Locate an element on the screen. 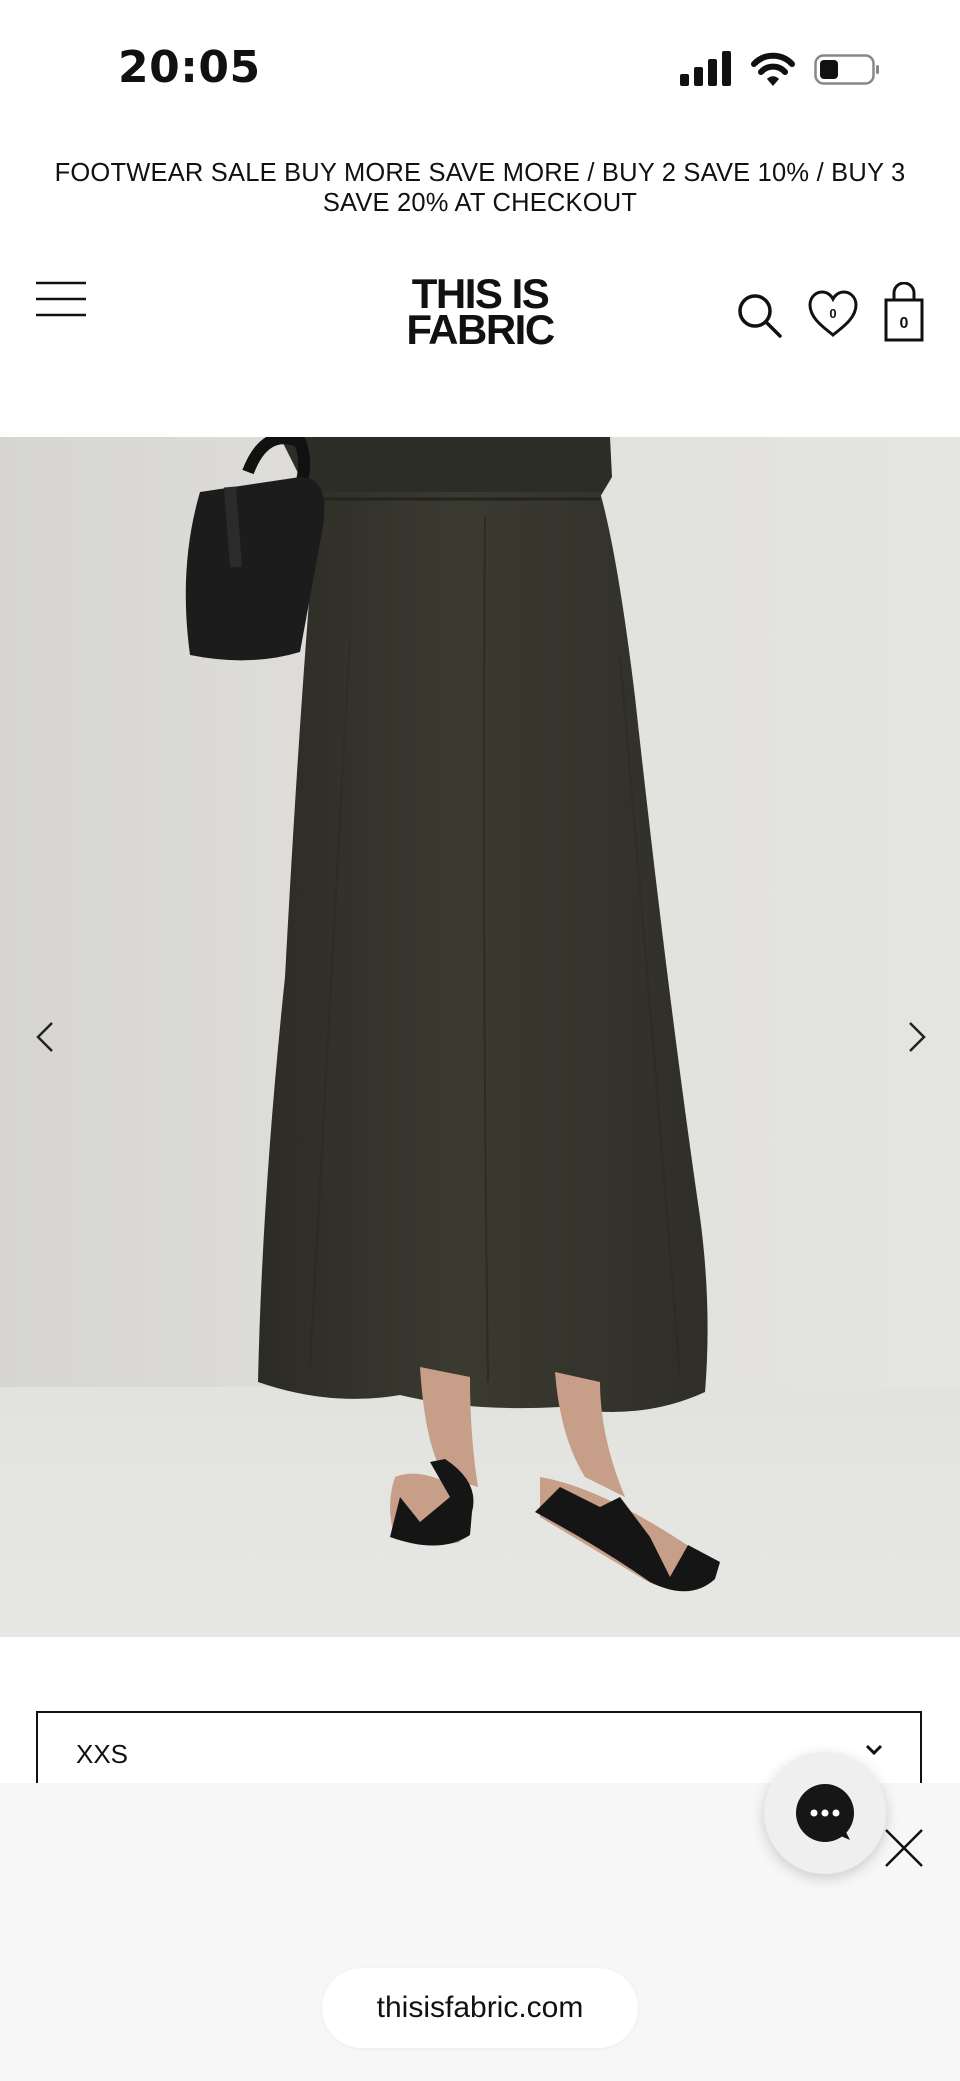 This screenshot has height=2081, width=960. carousel-prev-button is located at coordinates (46, 1037).